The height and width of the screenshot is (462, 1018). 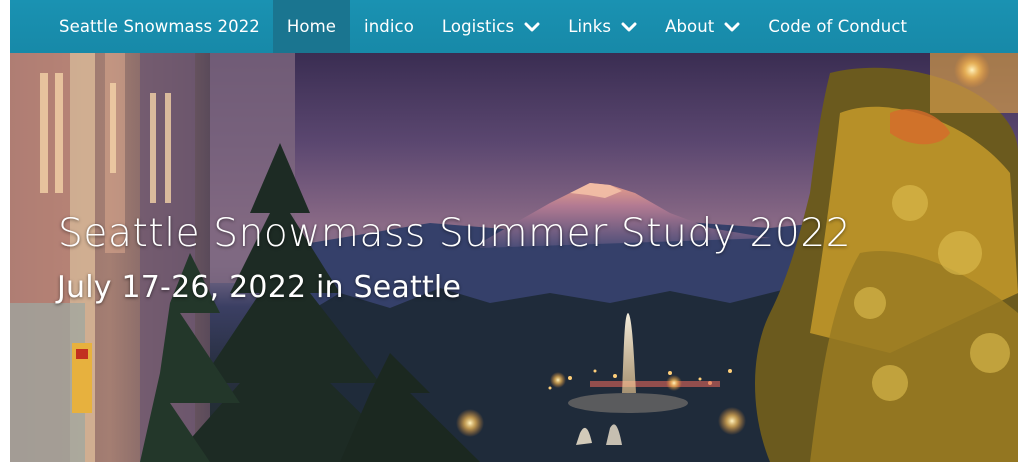 I want to click on nav-item-code-of-conduct: Code of Conduct, so click(x=837, y=26).